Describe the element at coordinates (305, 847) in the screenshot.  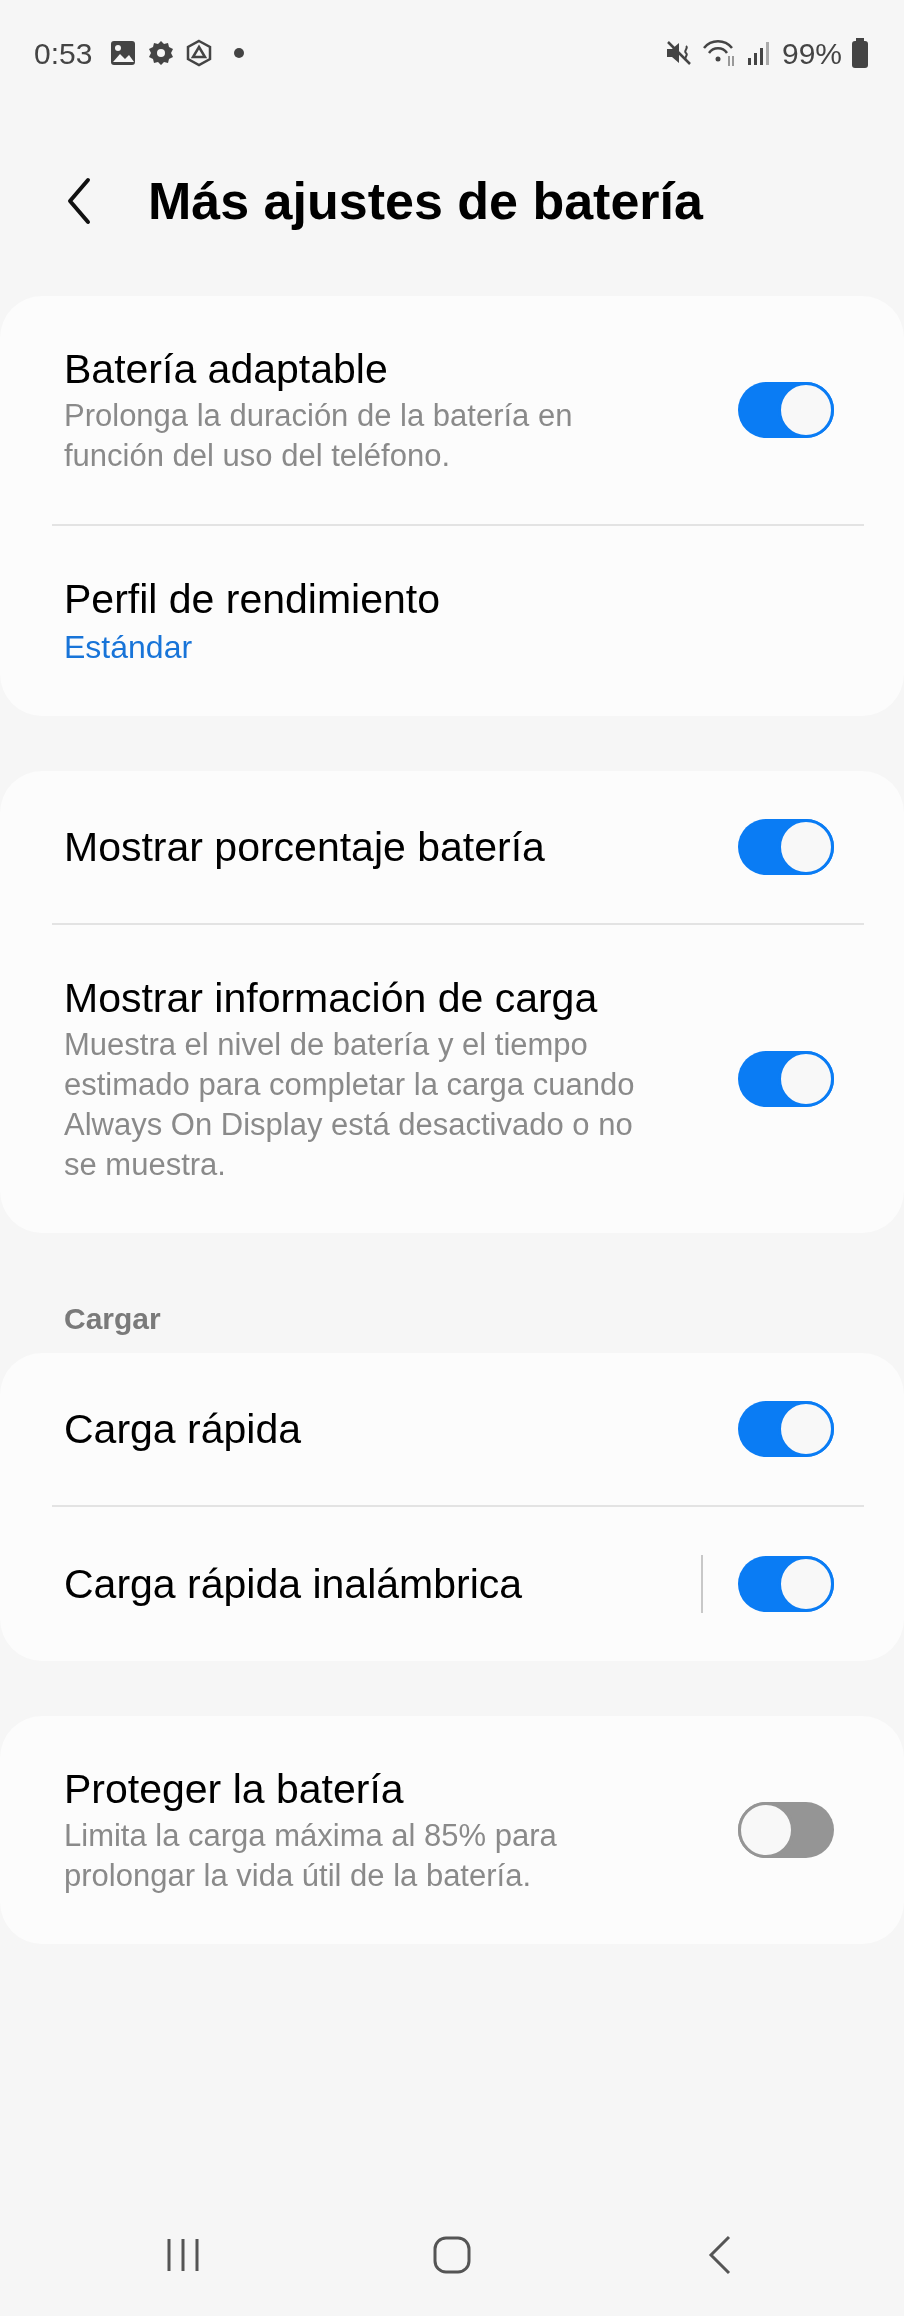
I see `setting-title: Mostrar porcentaje batería` at that location.